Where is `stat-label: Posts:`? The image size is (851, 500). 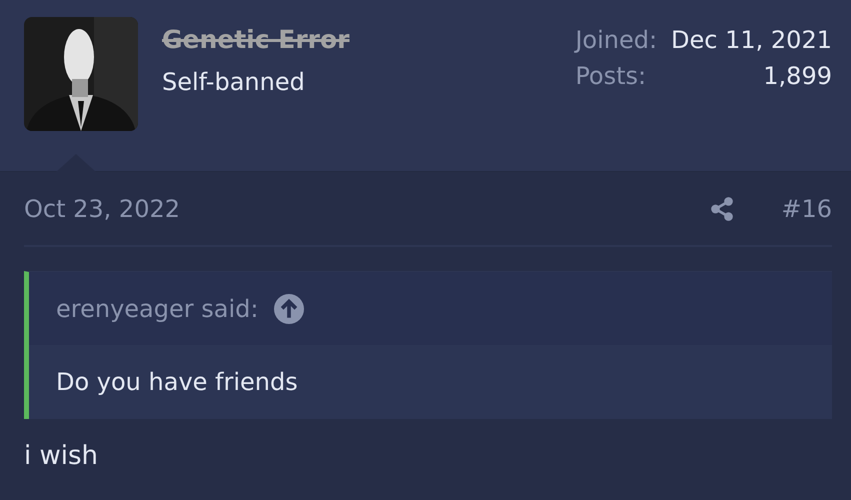 stat-label: Posts: is located at coordinates (611, 76).